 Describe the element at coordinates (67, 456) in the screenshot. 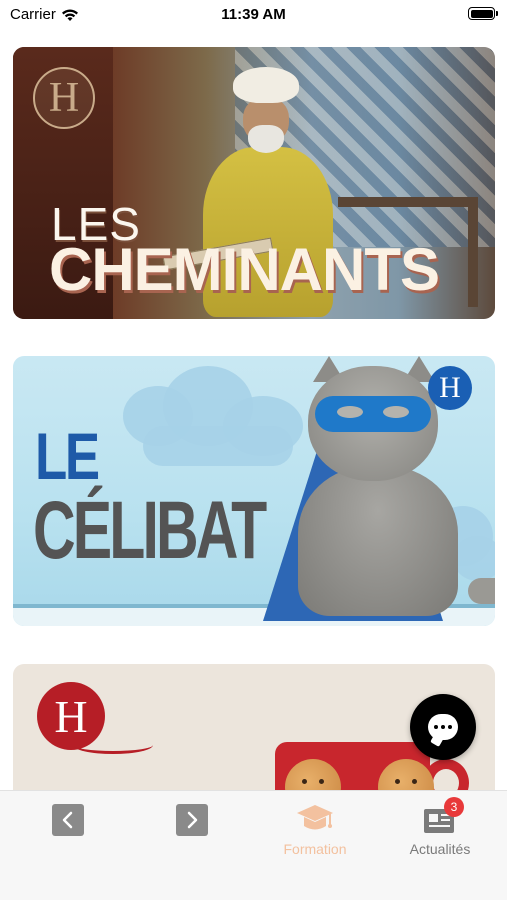

I see `card-title-line1: LE` at that location.